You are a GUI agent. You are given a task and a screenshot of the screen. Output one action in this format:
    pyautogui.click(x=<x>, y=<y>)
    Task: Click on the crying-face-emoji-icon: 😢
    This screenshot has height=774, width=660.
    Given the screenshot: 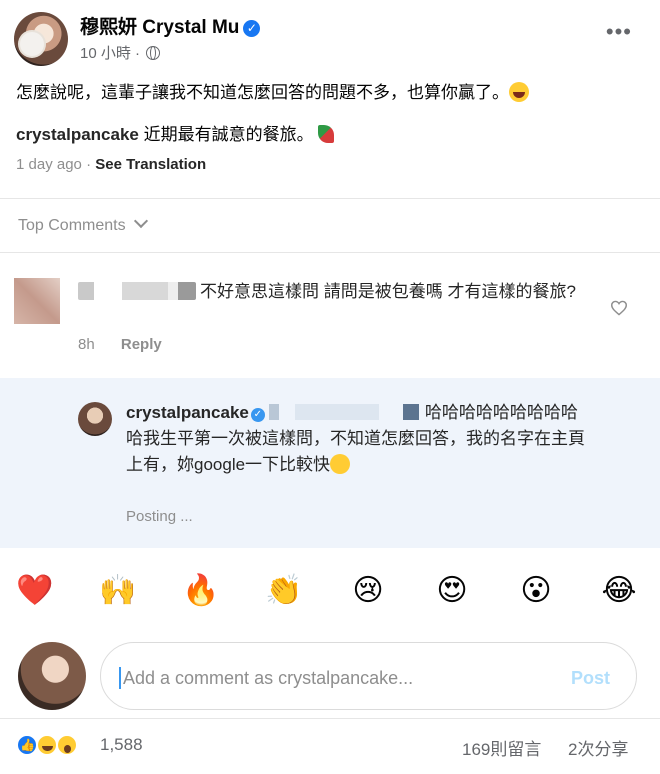 What is the action you would take?
    pyautogui.click(x=368, y=591)
    